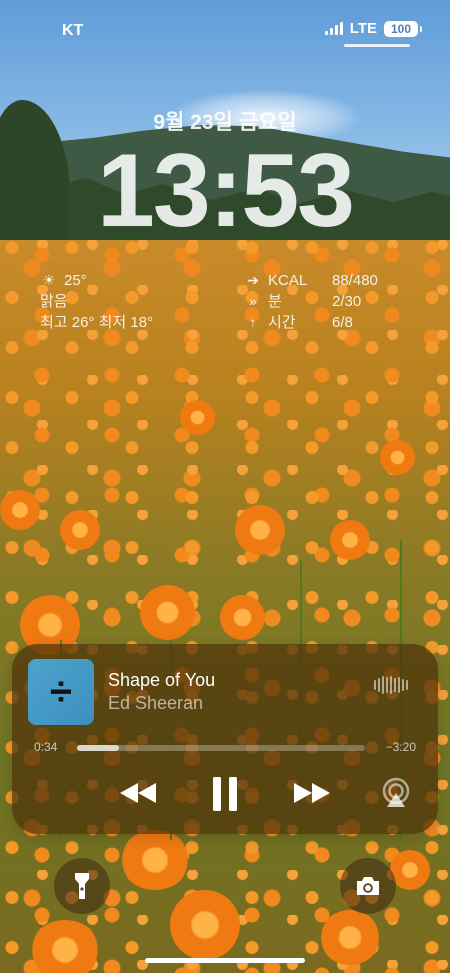 The width and height of the screenshot is (450, 973). What do you see at coordinates (275, 301) in the screenshot?
I see `activity-label: 분` at bounding box center [275, 301].